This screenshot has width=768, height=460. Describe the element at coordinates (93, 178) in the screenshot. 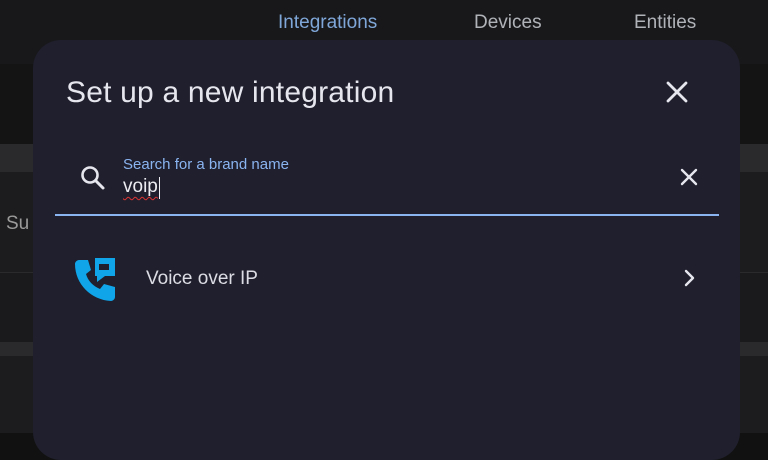

I see `search-icon` at that location.